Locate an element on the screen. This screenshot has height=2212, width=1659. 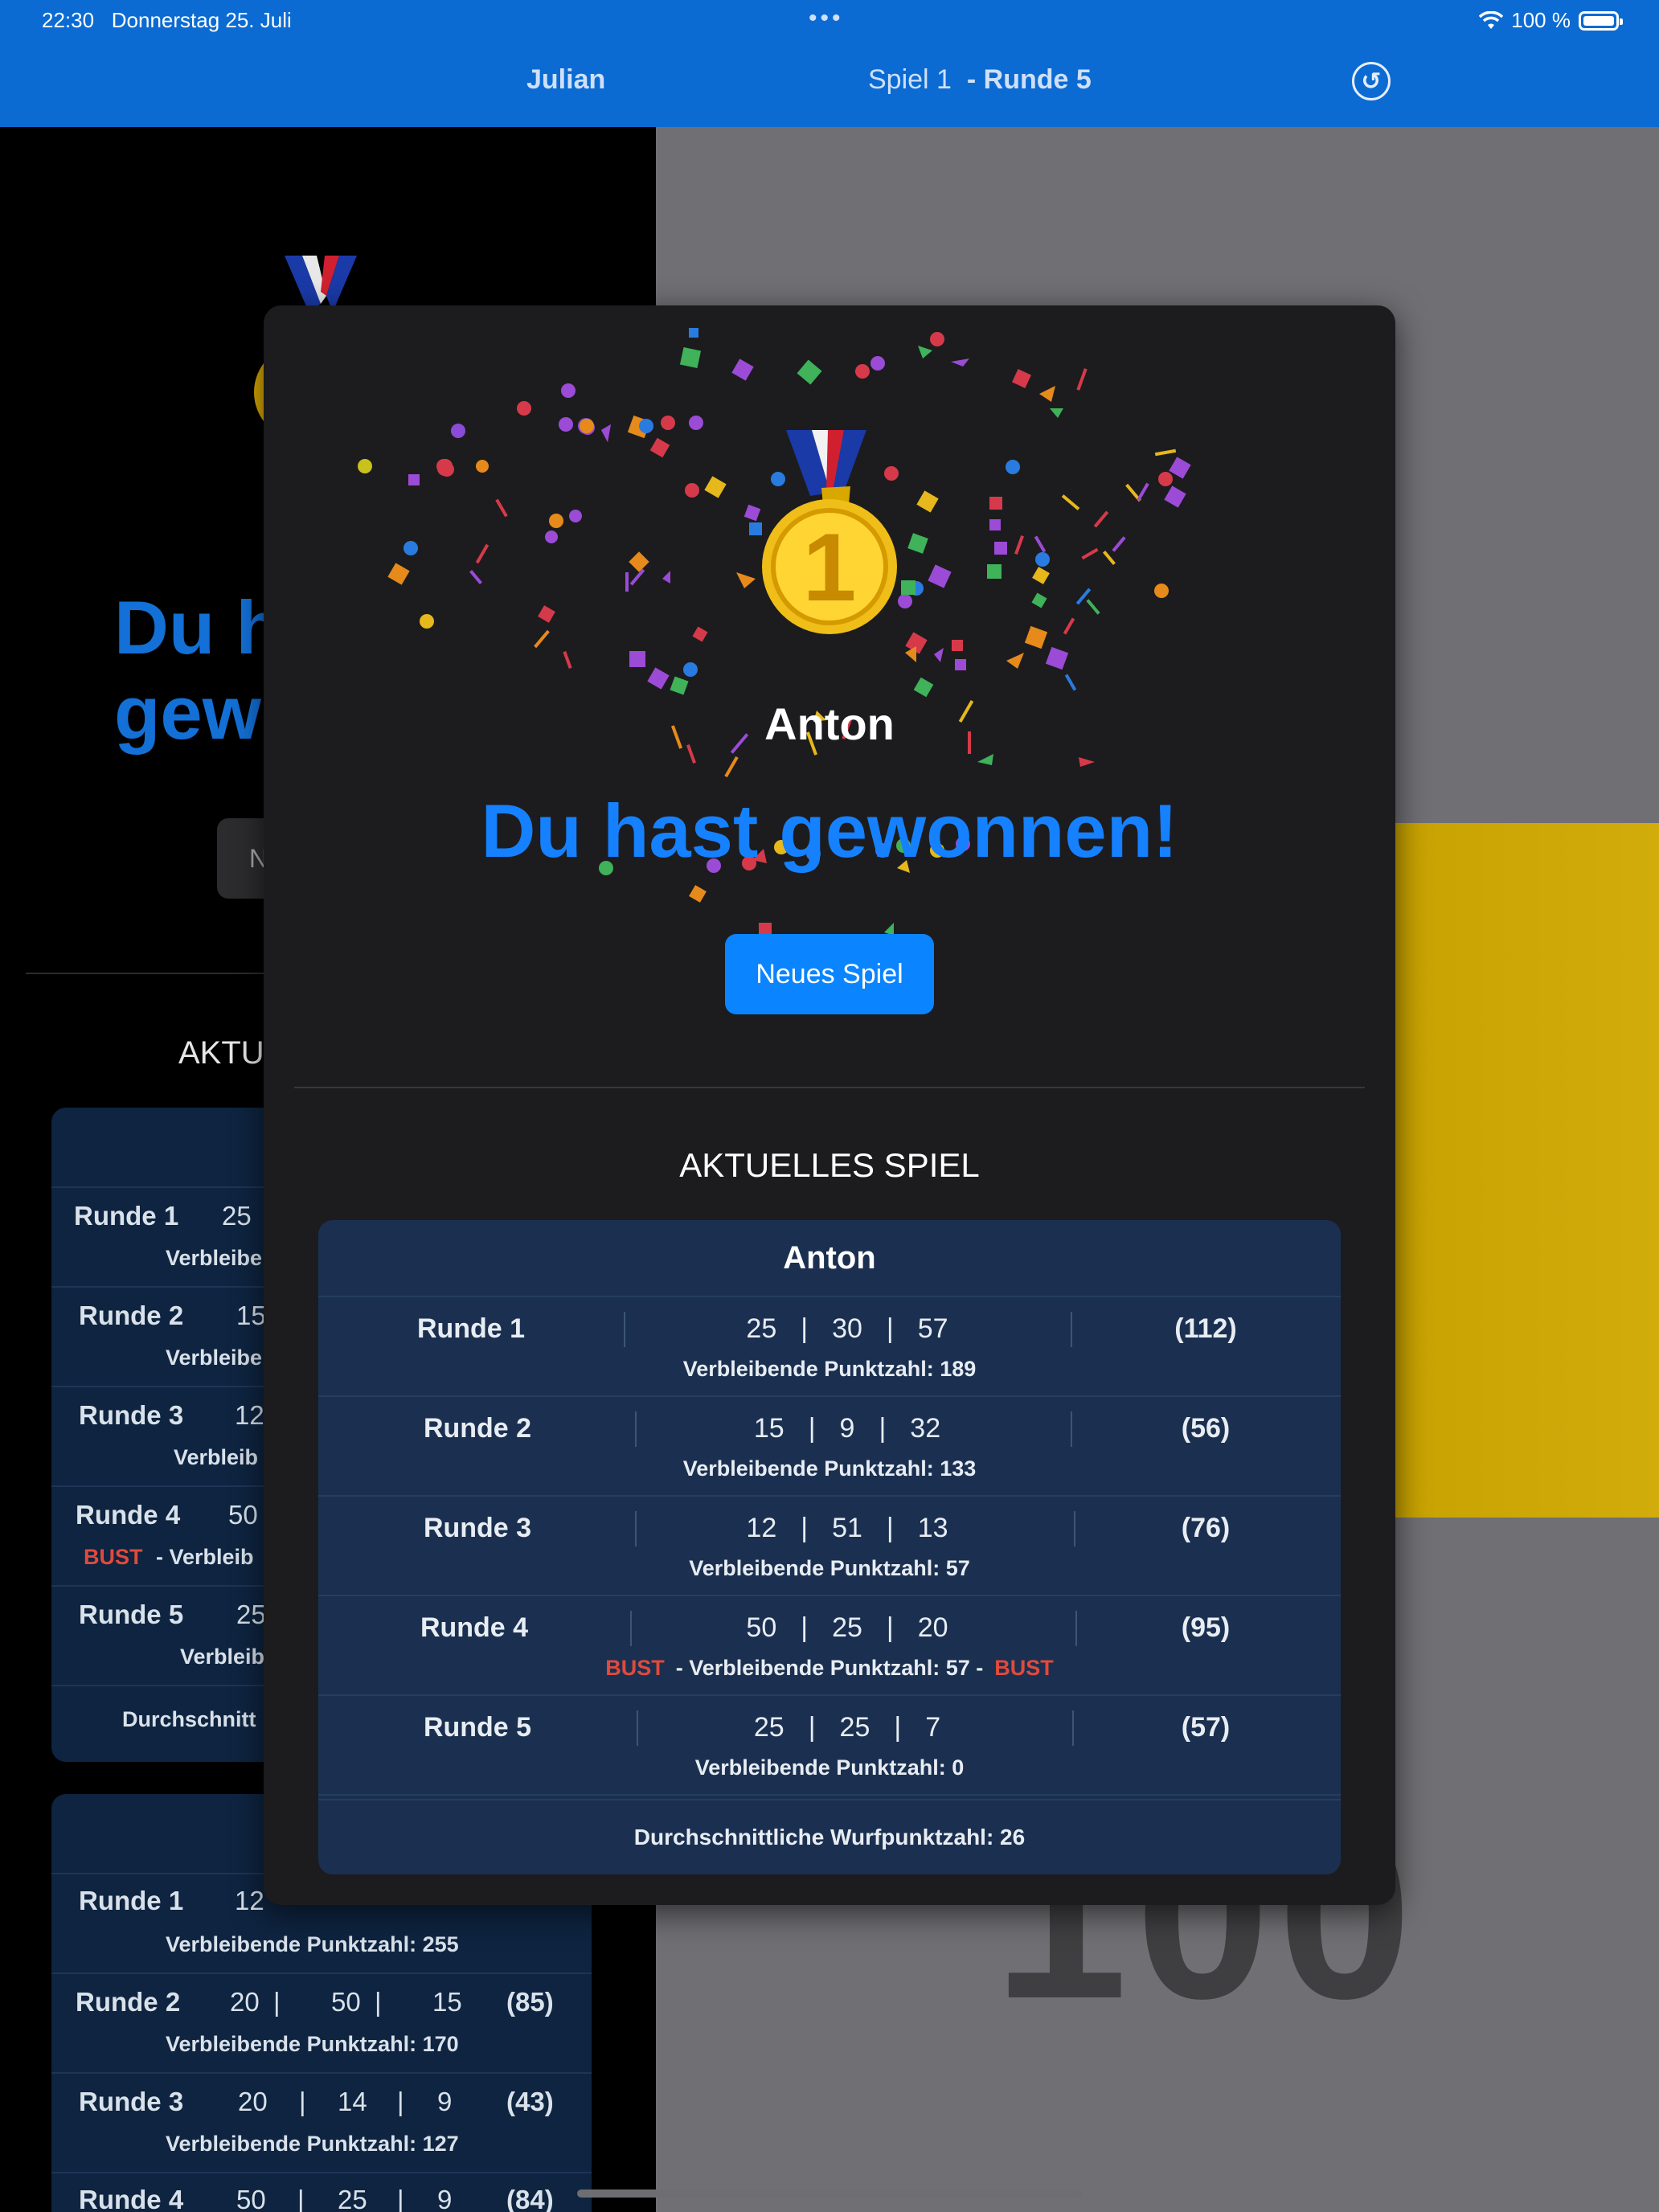
remaining-score: Verbleibende Punktzahl: 189 is located at coordinates (829, 1369).